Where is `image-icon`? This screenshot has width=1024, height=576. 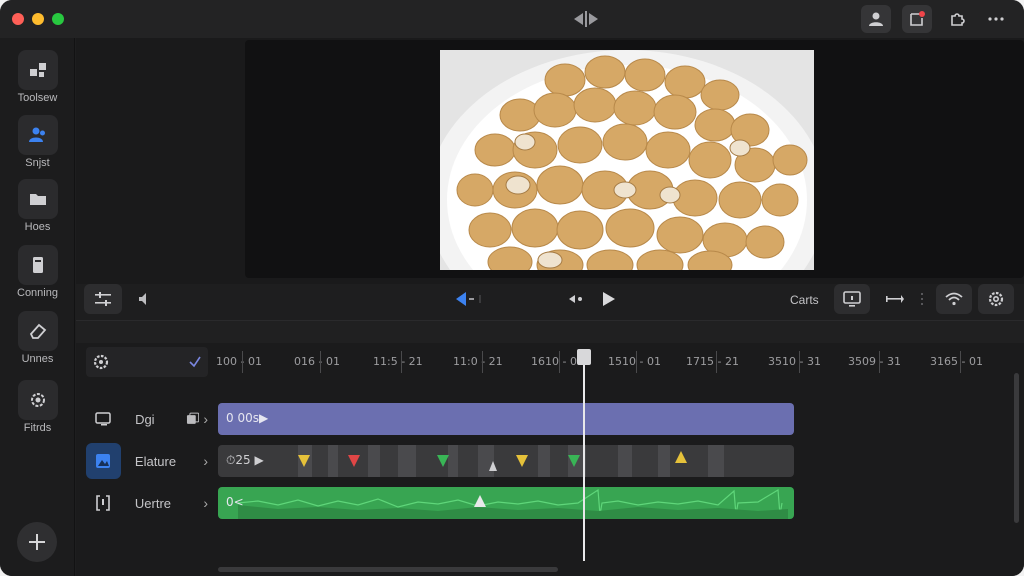
image-icon is located at coordinates (103, 461).